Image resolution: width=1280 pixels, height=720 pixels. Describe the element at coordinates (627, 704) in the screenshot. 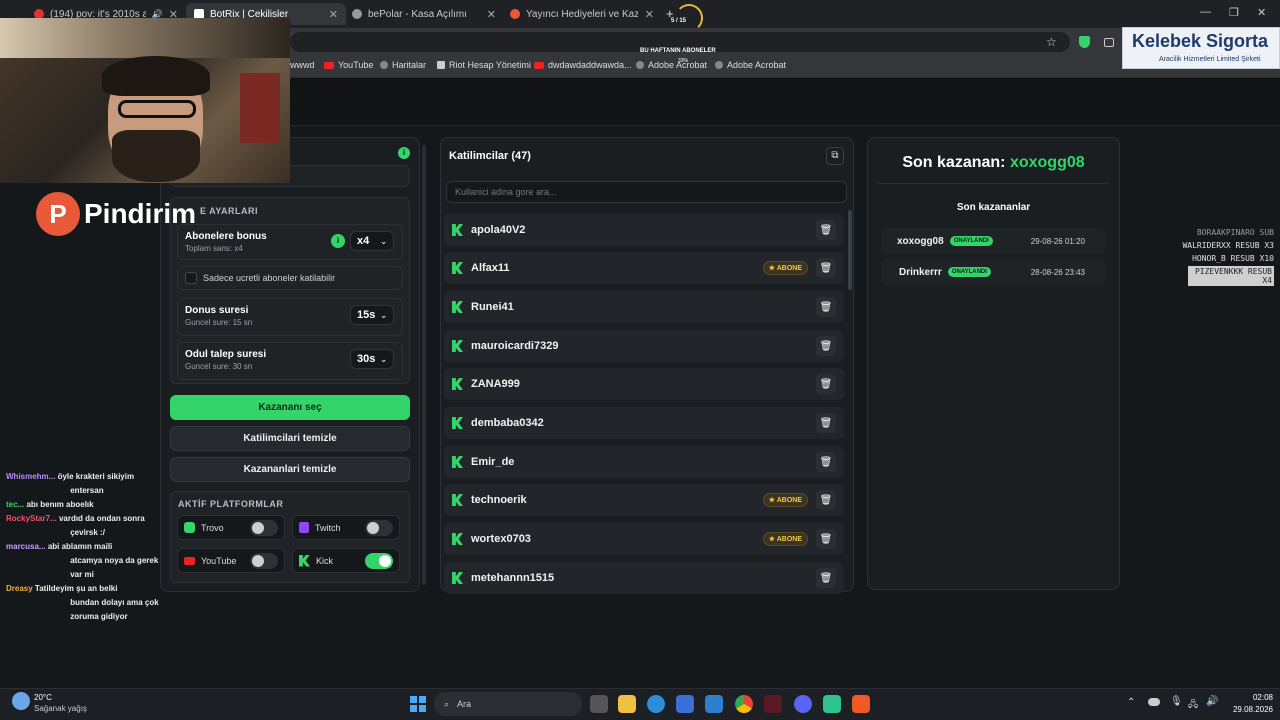

I see `file-explorer-icon` at that location.